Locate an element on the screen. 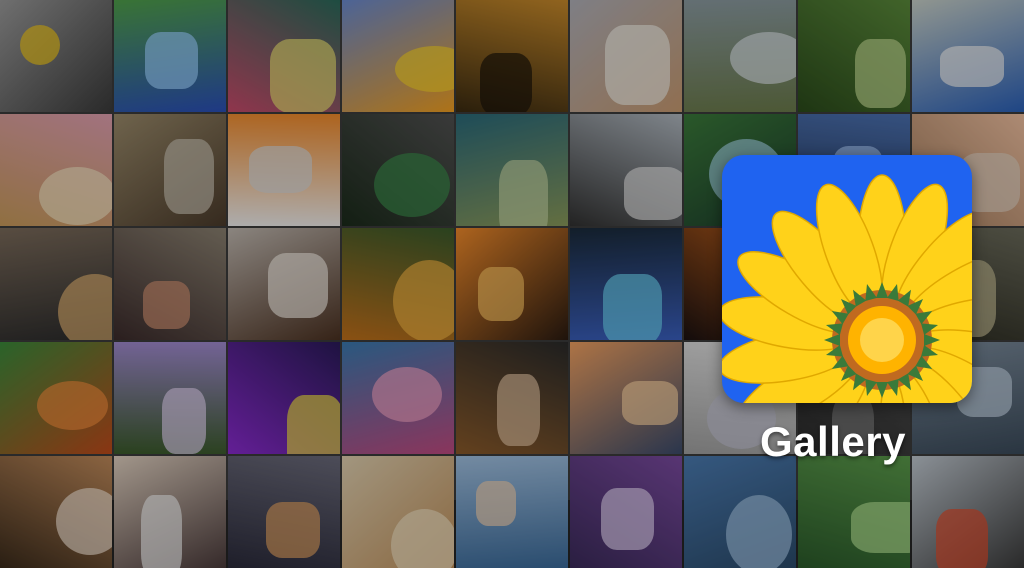 Image resolution: width=1024 pixels, height=568 pixels. app-title: Gallery is located at coordinates (833, 441).